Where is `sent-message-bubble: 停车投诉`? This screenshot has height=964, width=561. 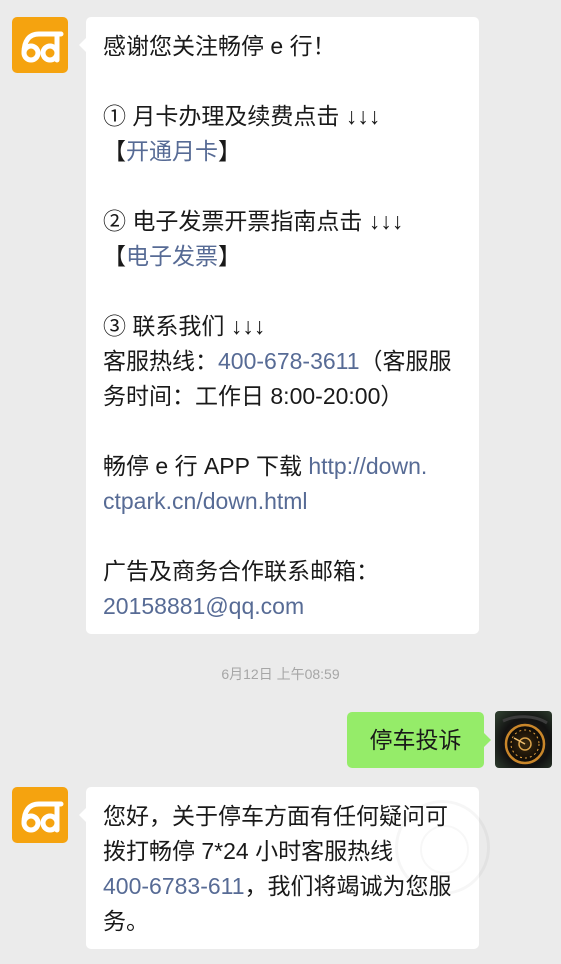
sent-message-bubble: 停车投诉 is located at coordinates (419, 740).